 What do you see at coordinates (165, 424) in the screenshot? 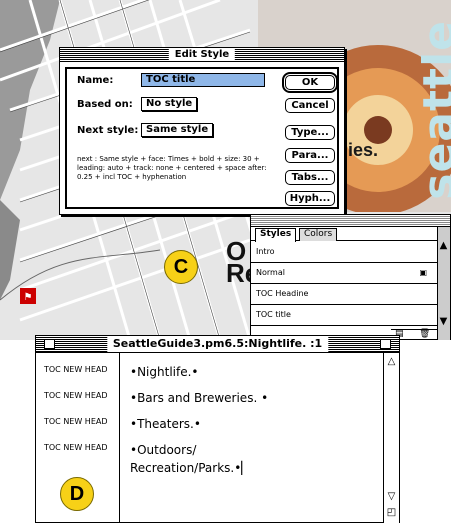
I see `story-line: •Theaters.•` at bounding box center [165, 424].